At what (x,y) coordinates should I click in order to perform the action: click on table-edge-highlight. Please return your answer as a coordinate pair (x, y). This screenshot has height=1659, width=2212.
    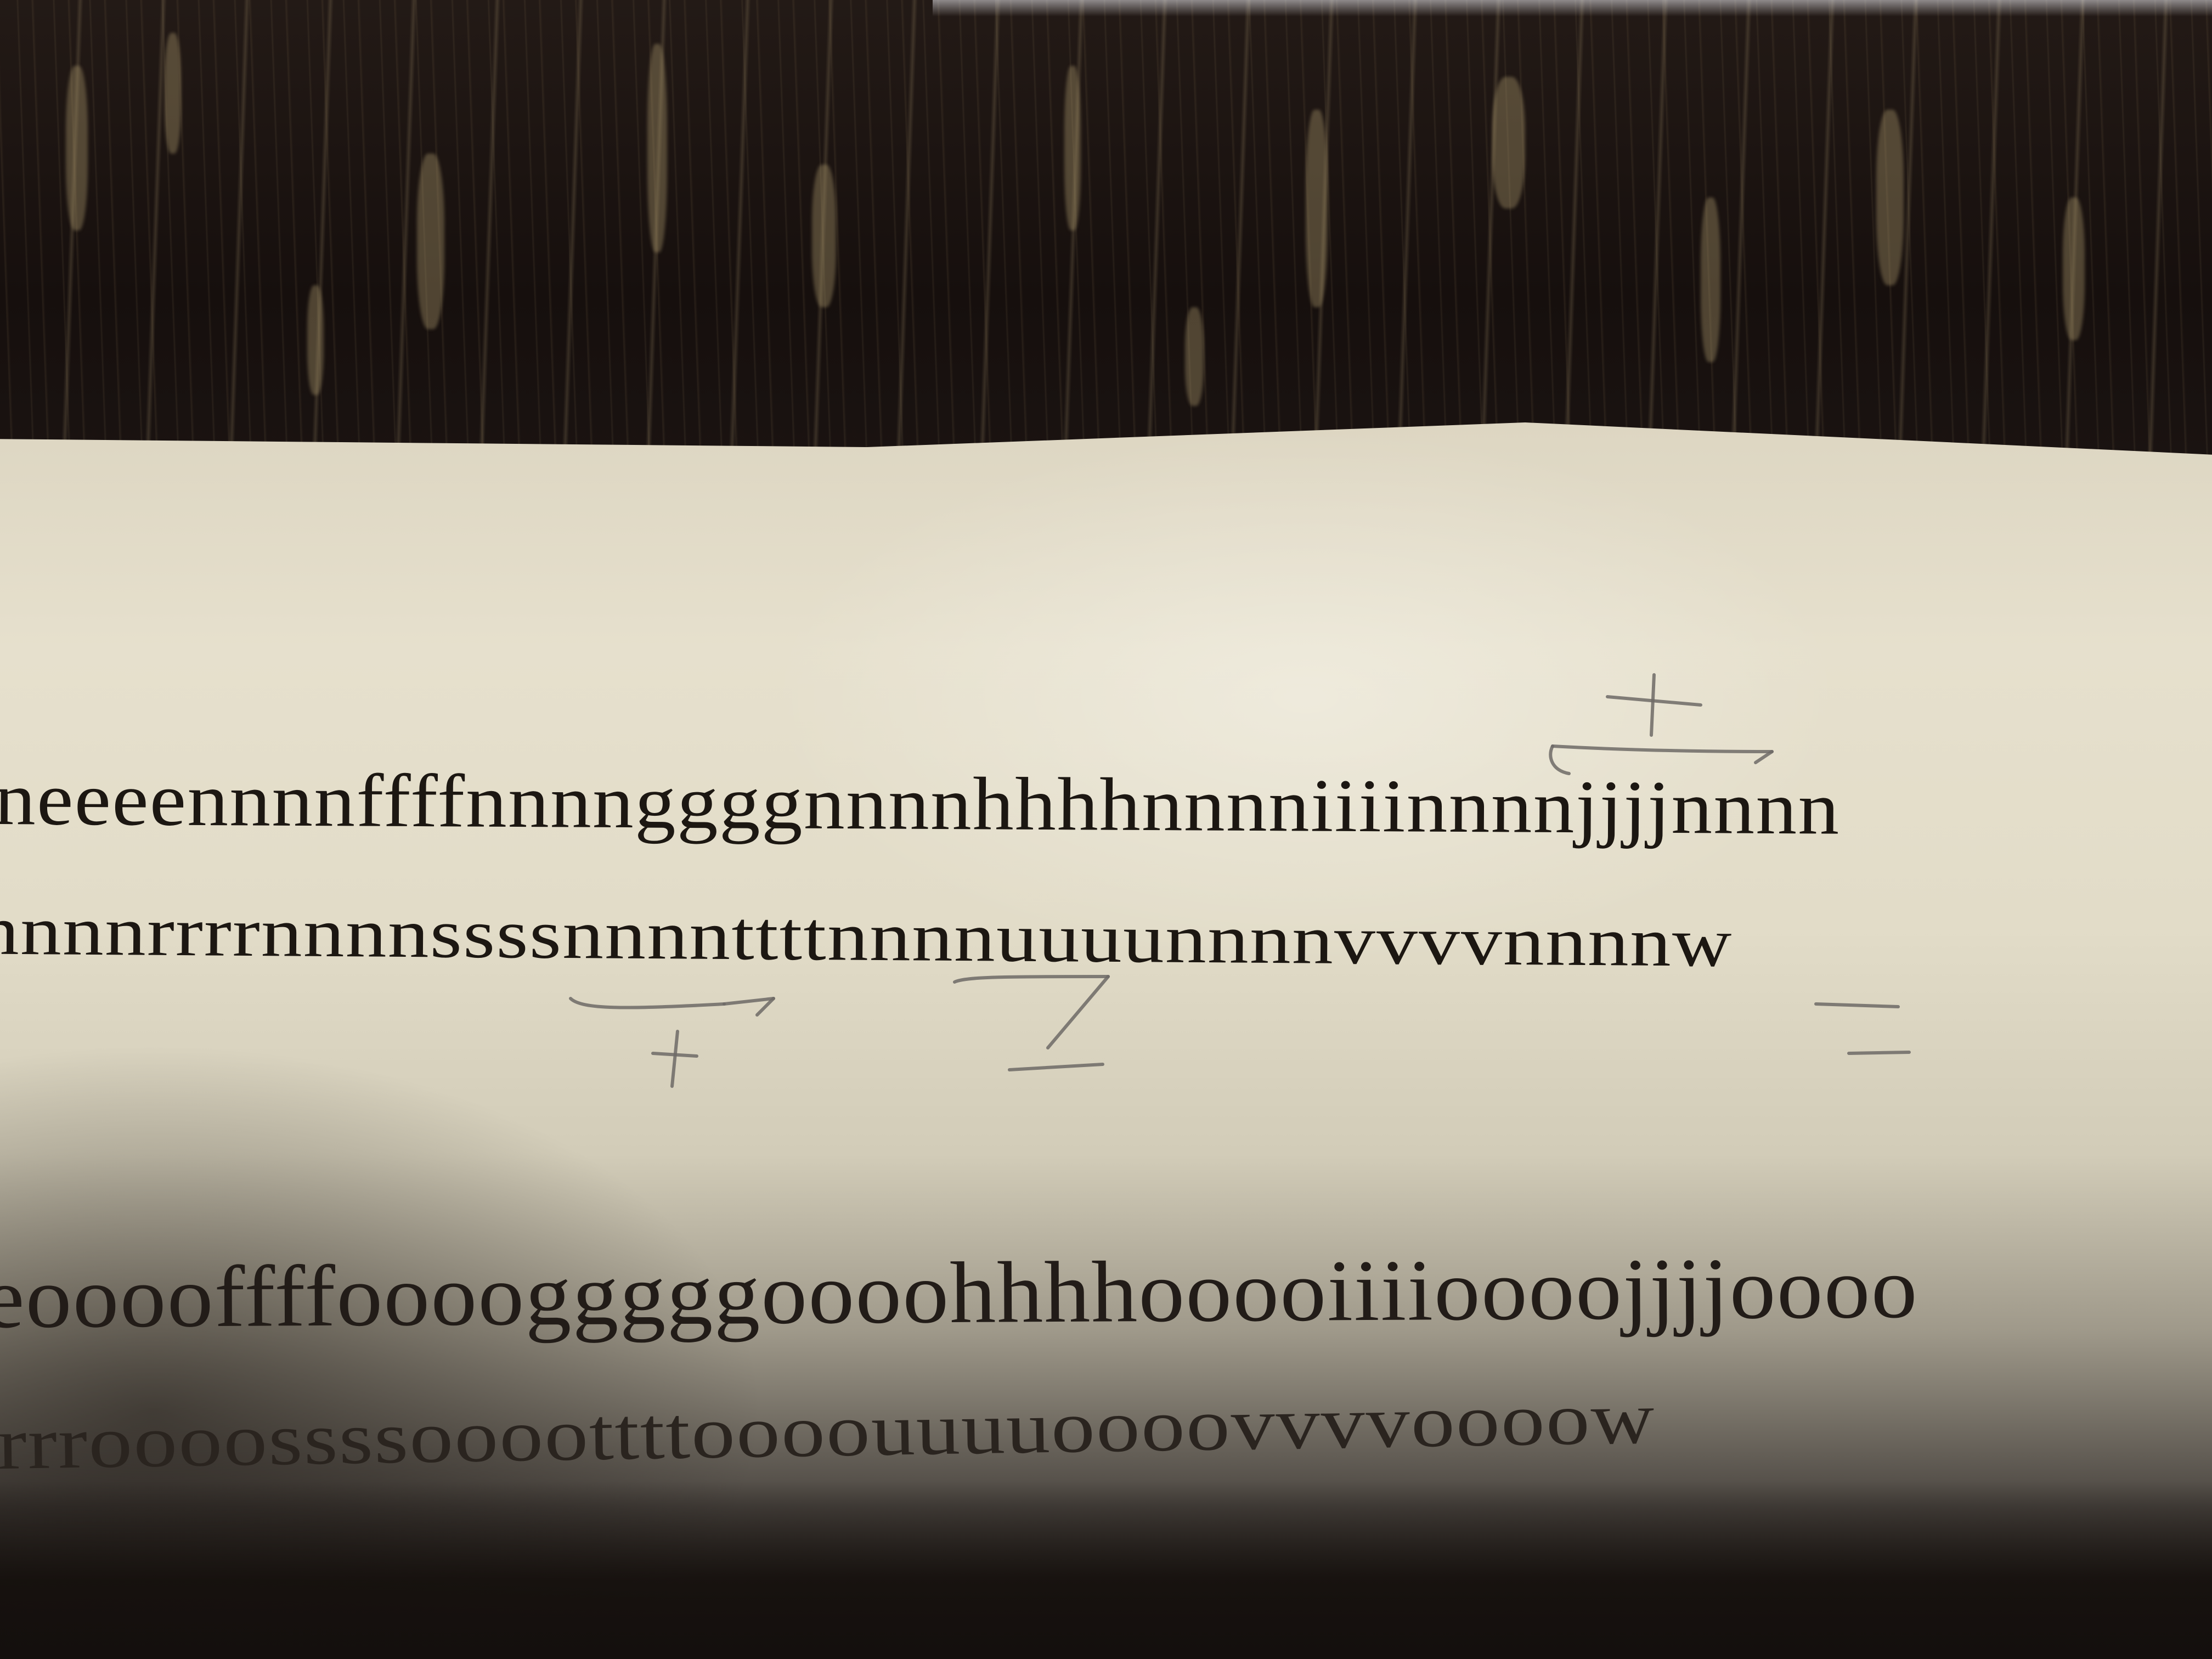
    Looking at the image, I should click on (1572, 8).